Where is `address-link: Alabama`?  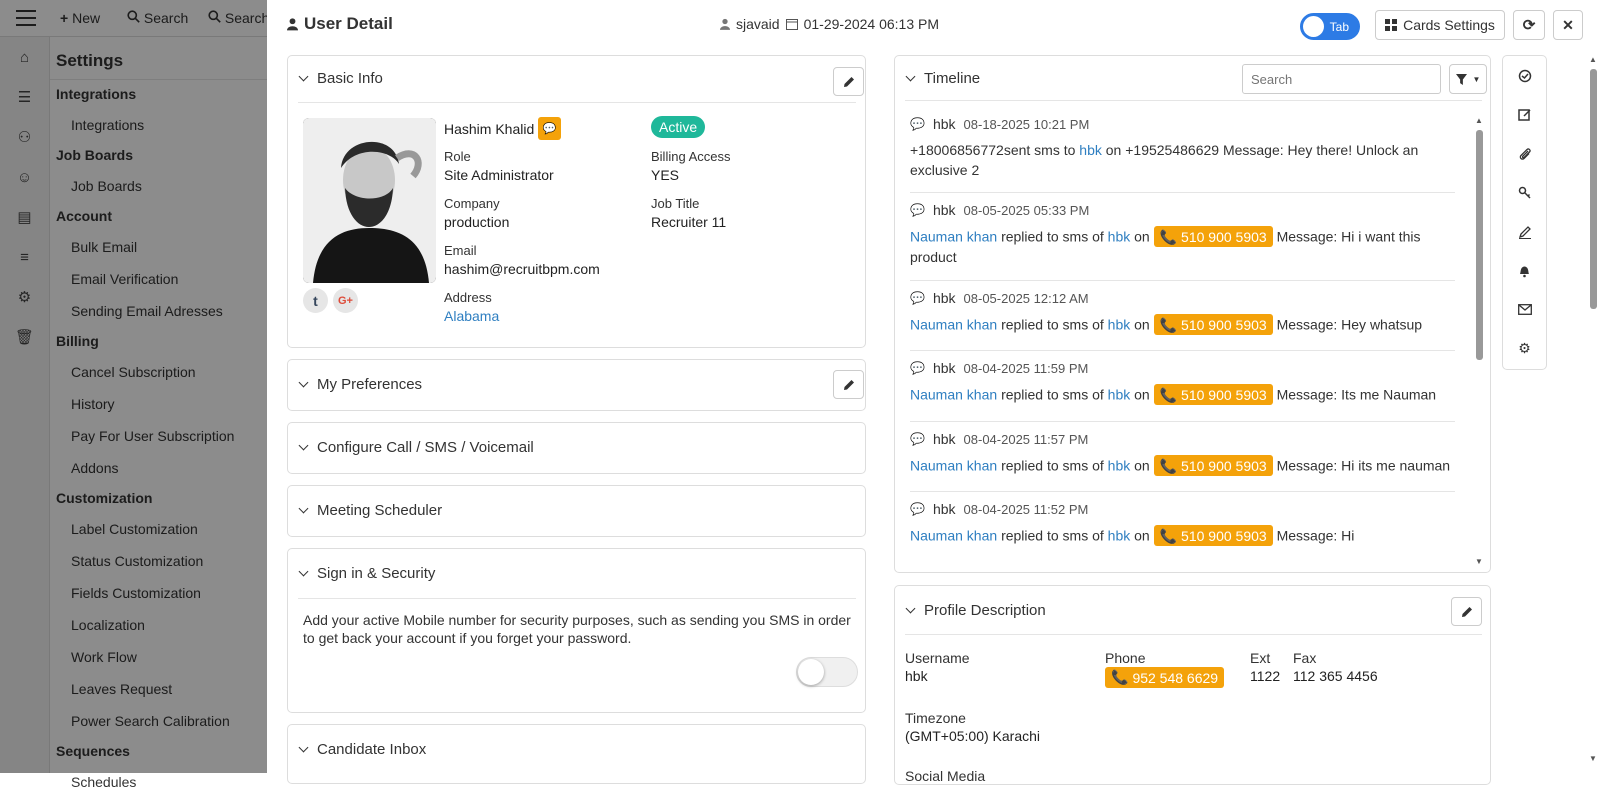 address-link: Alabama is located at coordinates (471, 316).